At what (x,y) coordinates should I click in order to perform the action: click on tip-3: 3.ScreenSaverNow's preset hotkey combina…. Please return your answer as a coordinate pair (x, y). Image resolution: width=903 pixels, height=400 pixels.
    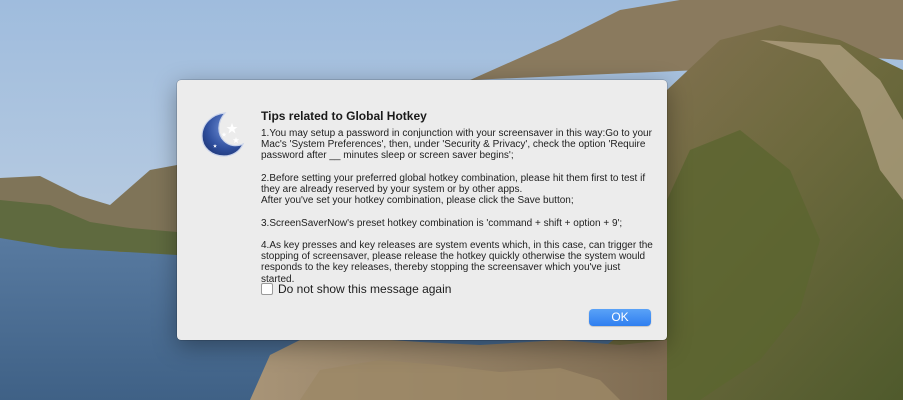
    Looking at the image, I should click on (442, 223).